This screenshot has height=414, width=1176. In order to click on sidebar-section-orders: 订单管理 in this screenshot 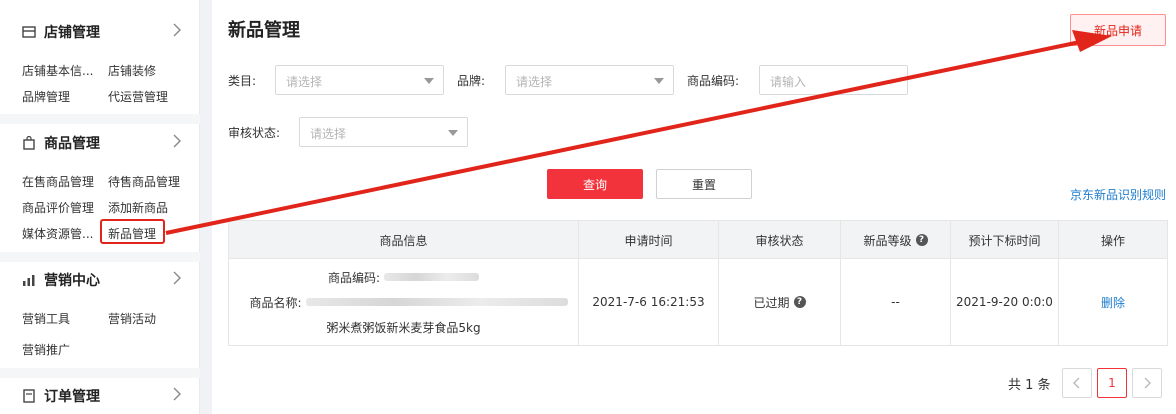, I will do `click(100, 396)`.